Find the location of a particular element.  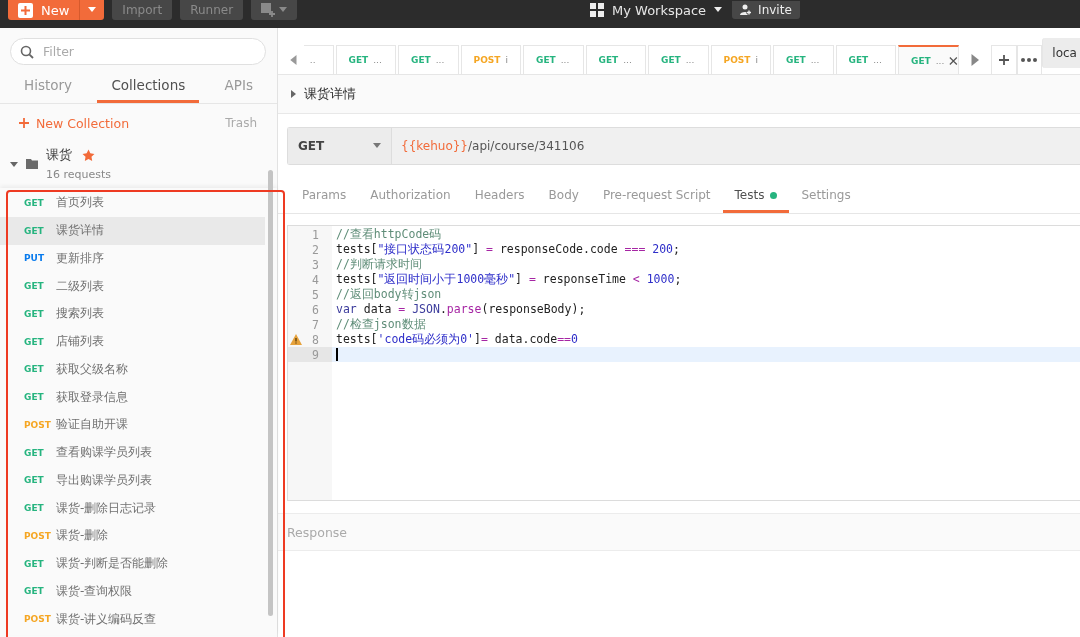

request-item: GET 课货详情 is located at coordinates (132, 230).